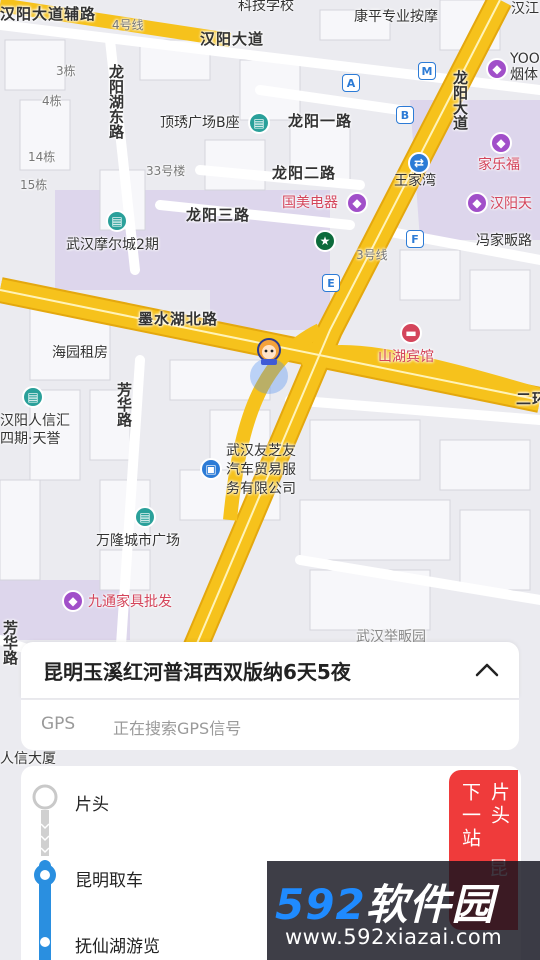 The image size is (540, 960). Describe the element at coordinates (266, 7) in the screenshot. I see `poi-keji-school: 科技学校` at that location.